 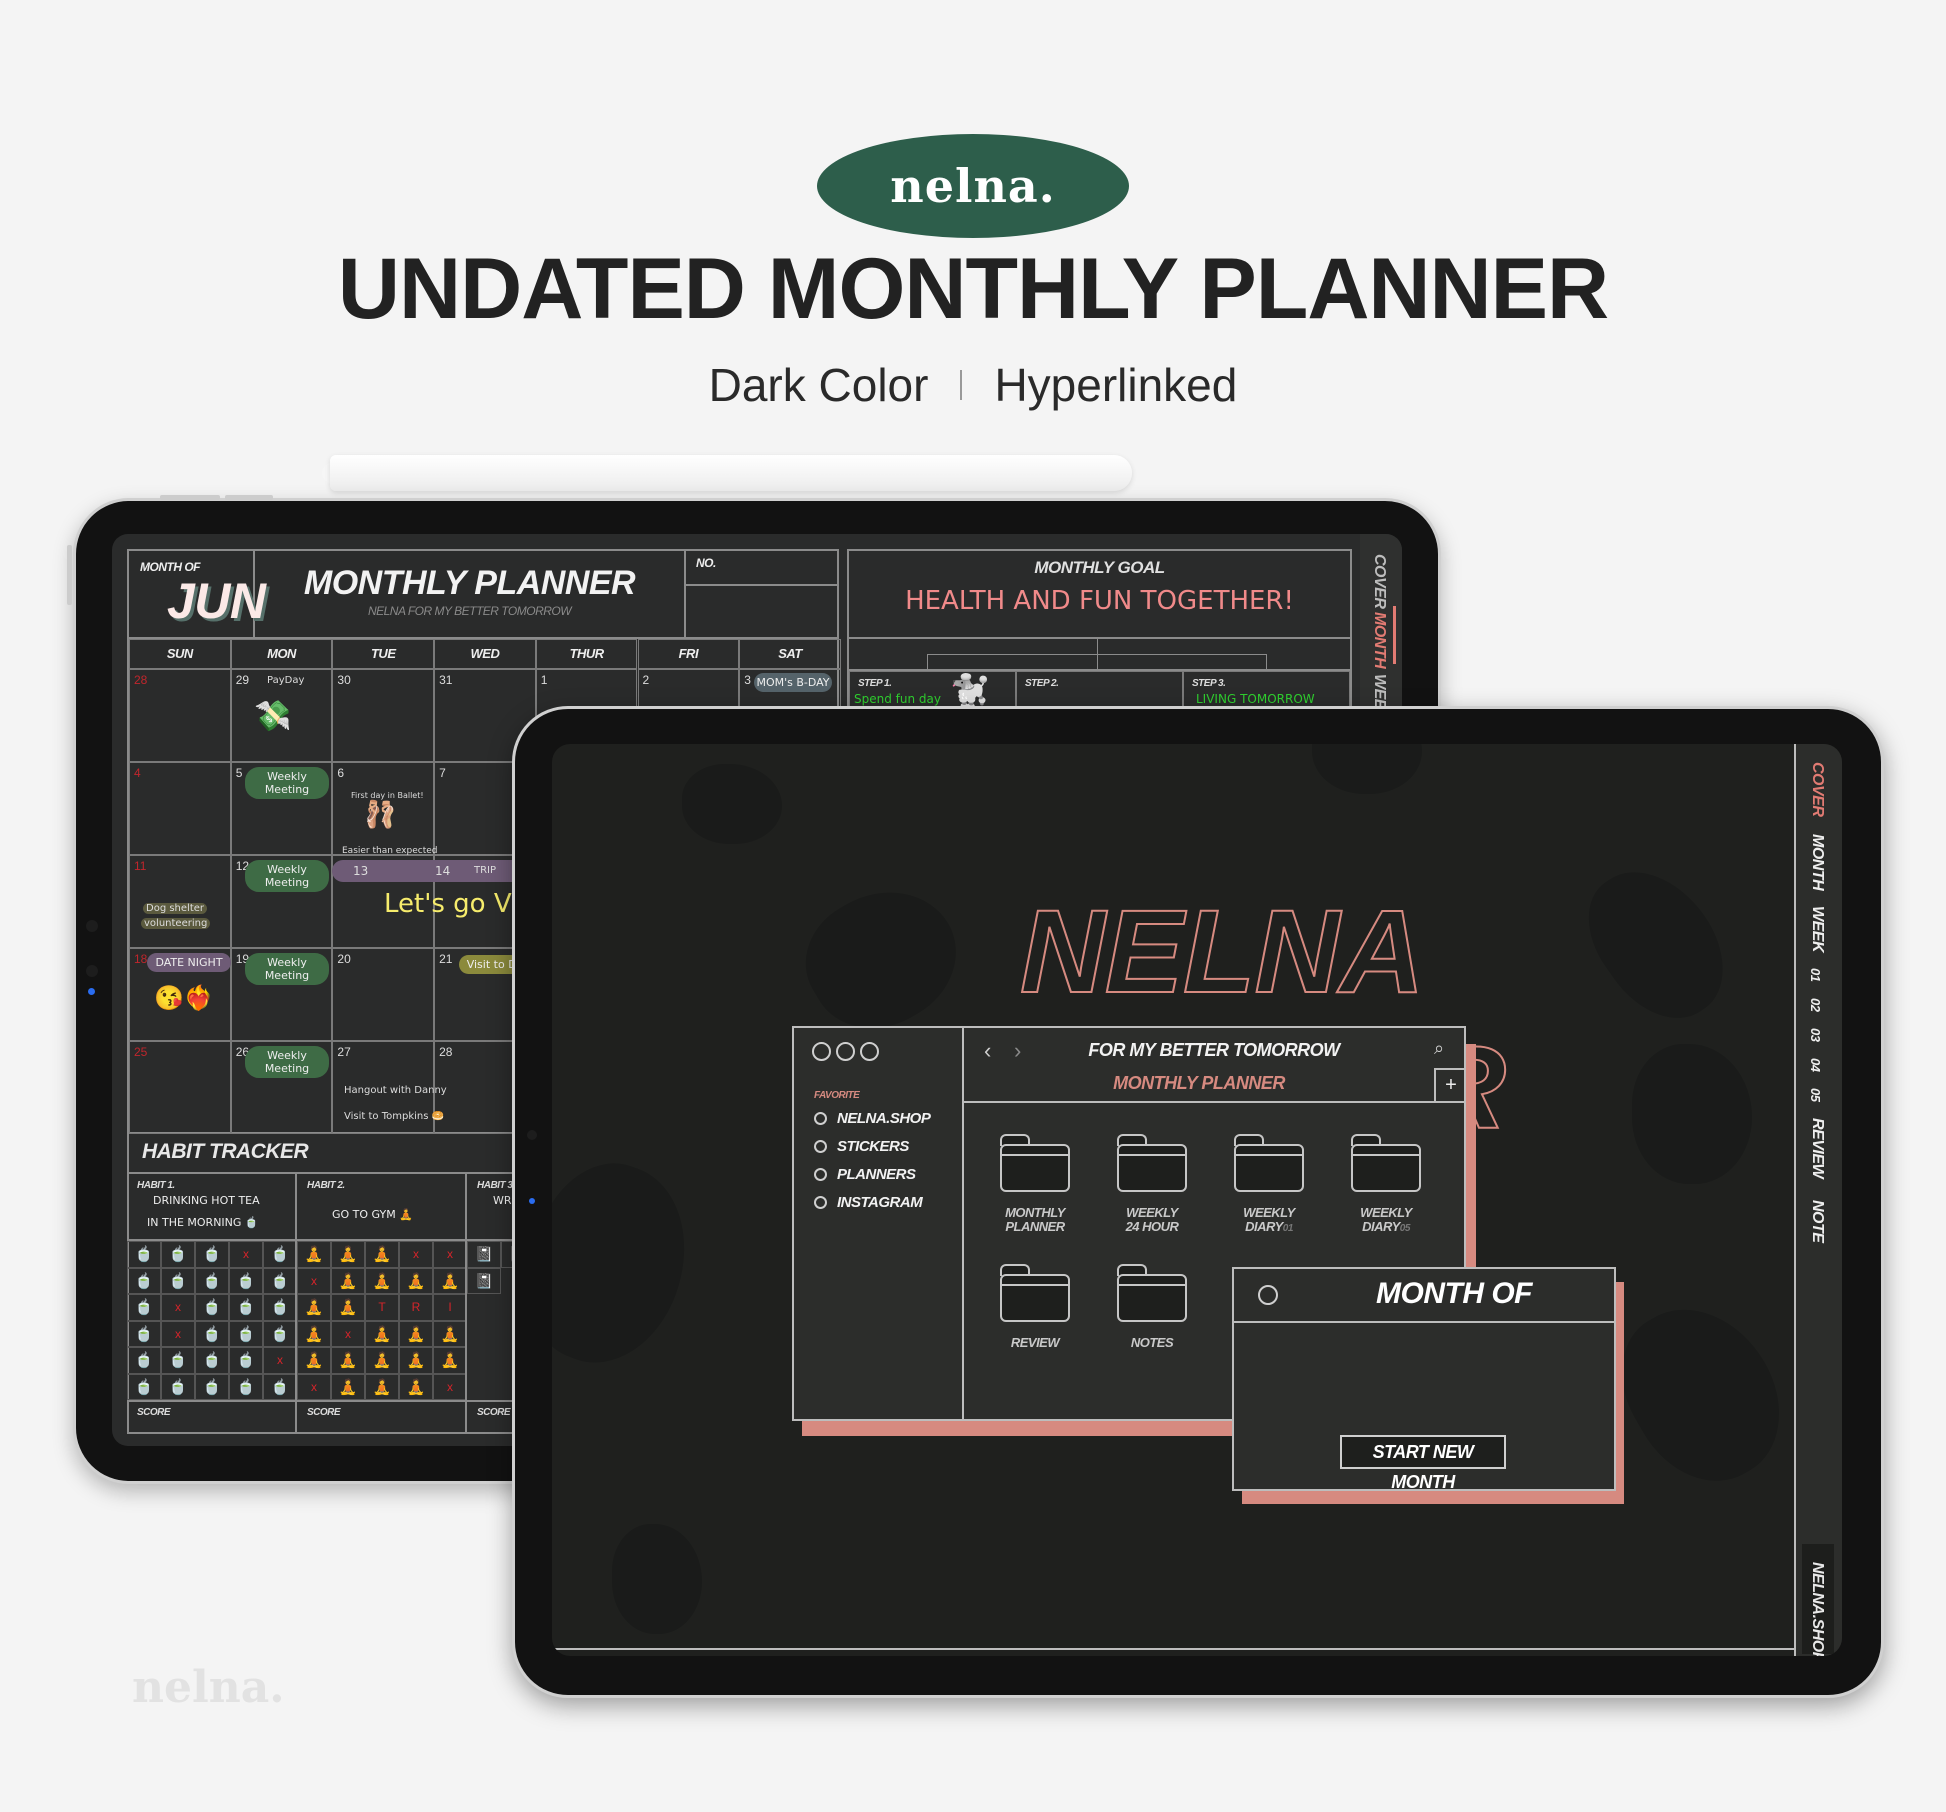 What do you see at coordinates (1815, 1034) in the screenshot?
I see `tab-03: 03` at bounding box center [1815, 1034].